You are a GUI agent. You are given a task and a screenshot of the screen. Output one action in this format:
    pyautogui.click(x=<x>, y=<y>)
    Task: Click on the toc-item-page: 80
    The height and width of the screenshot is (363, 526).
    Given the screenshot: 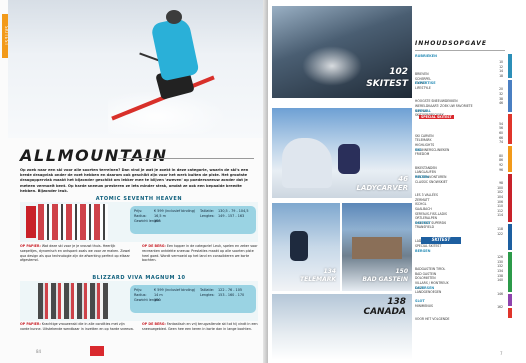 What is the action you would take?
    pyautogui.click(x=501, y=155)
    